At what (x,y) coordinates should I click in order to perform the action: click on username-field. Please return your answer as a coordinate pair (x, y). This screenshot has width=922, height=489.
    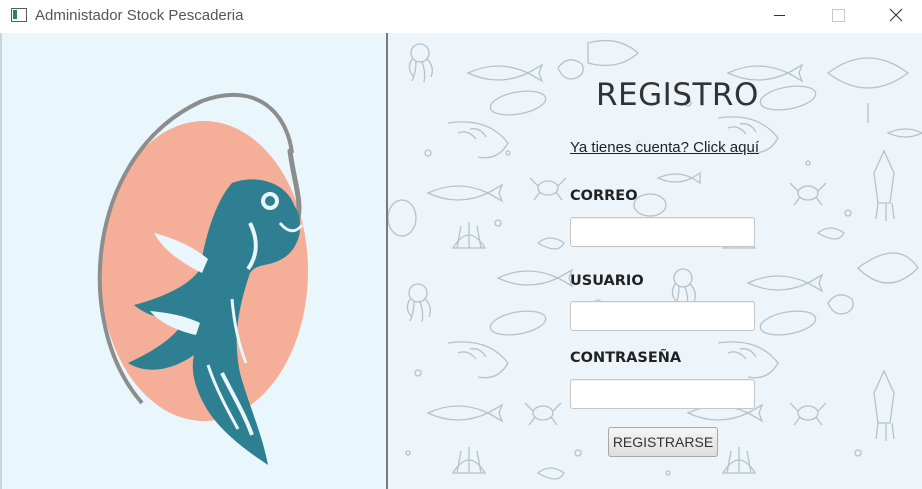
    Looking at the image, I should click on (662, 316).